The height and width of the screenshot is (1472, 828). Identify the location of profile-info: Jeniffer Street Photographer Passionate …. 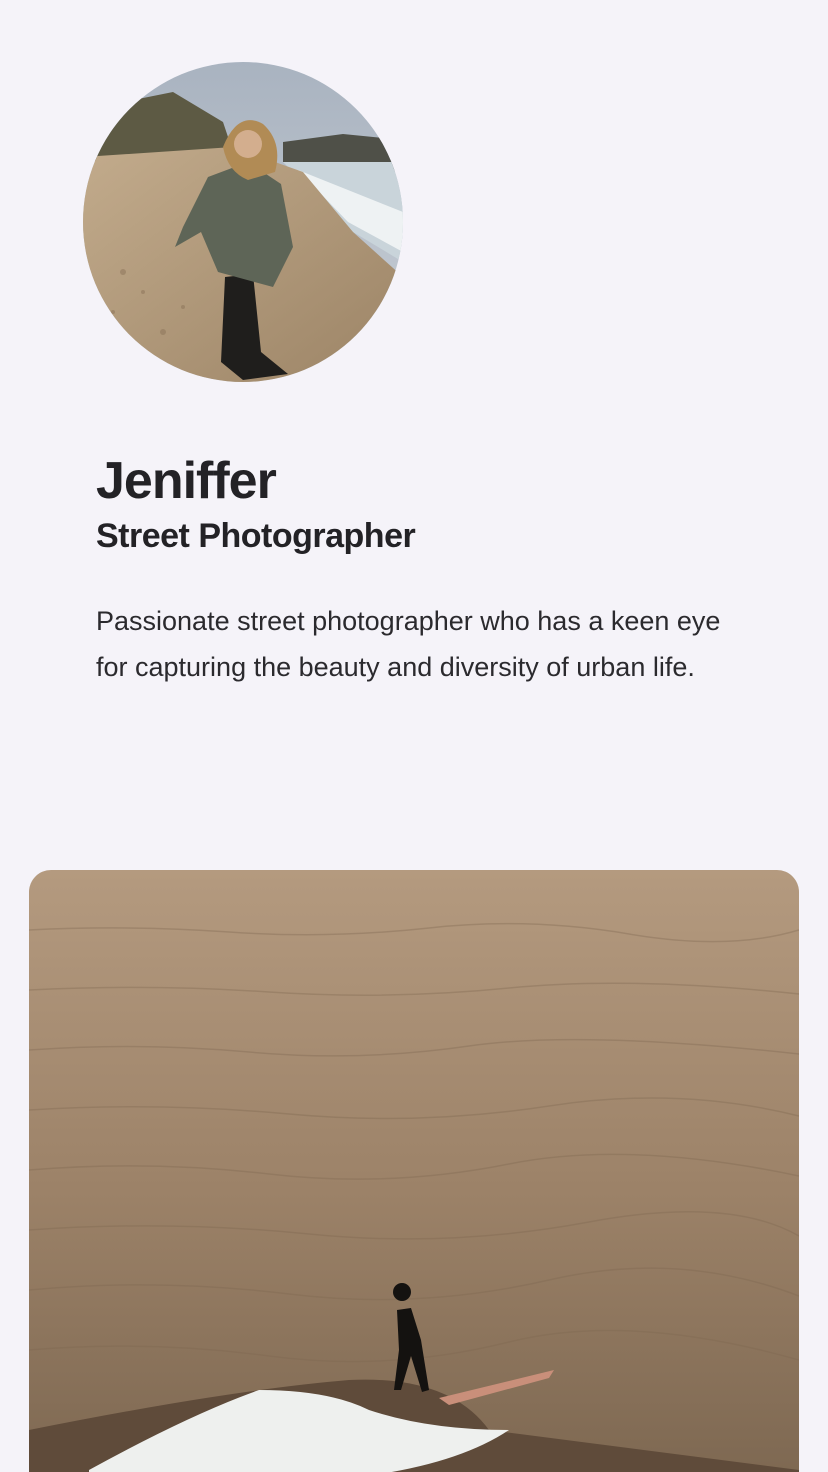
(426, 570).